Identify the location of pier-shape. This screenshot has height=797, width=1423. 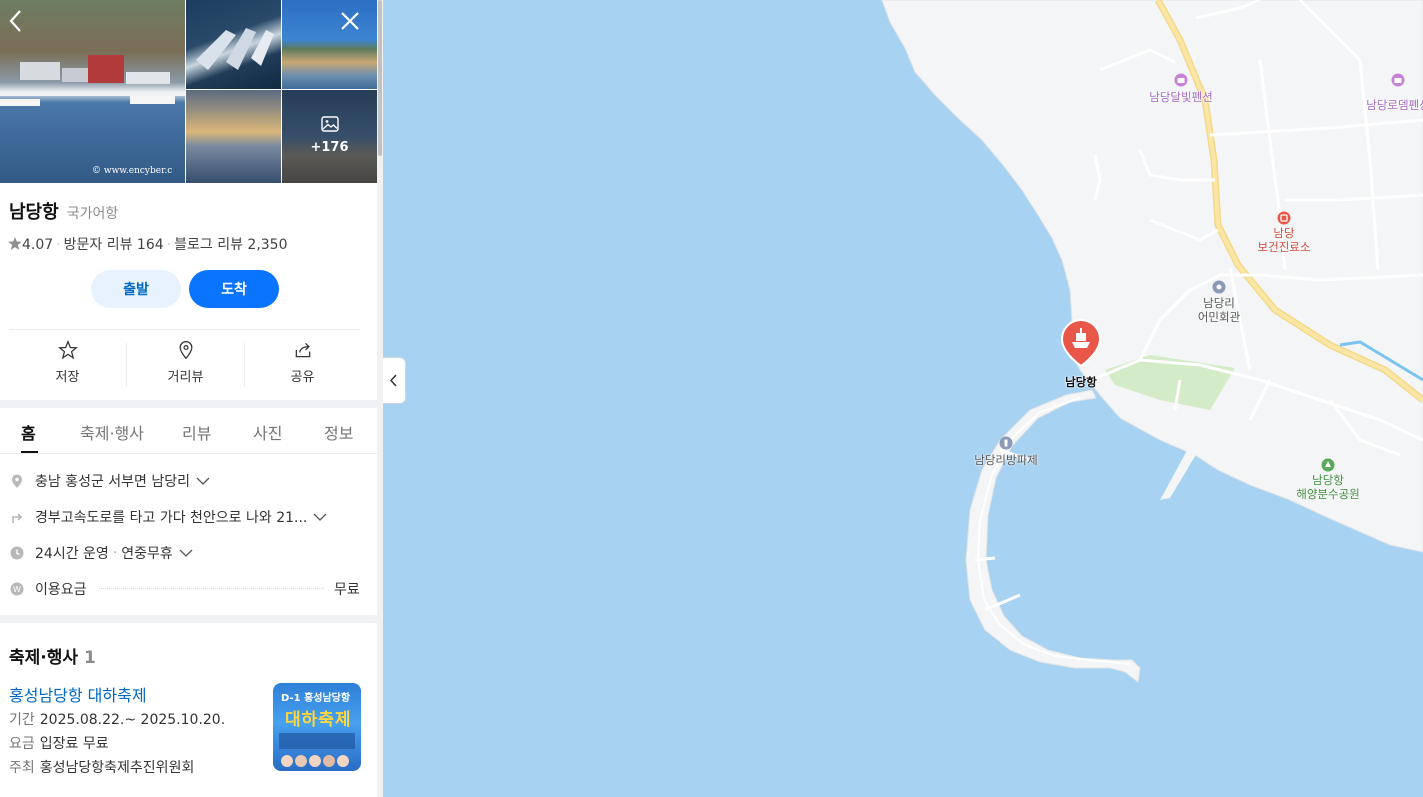
(1180, 472).